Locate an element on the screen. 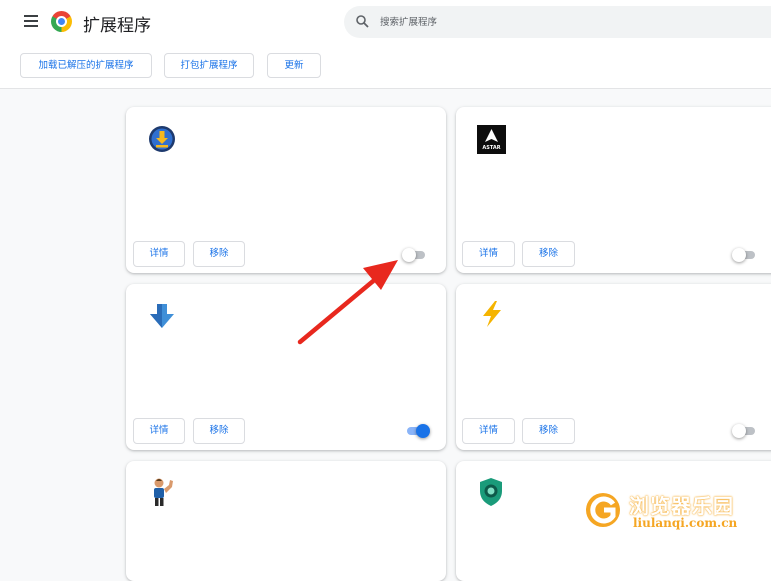 The image size is (771, 581). load-unpacked-button: 加载已解压的扩展程序 is located at coordinates (86, 65).